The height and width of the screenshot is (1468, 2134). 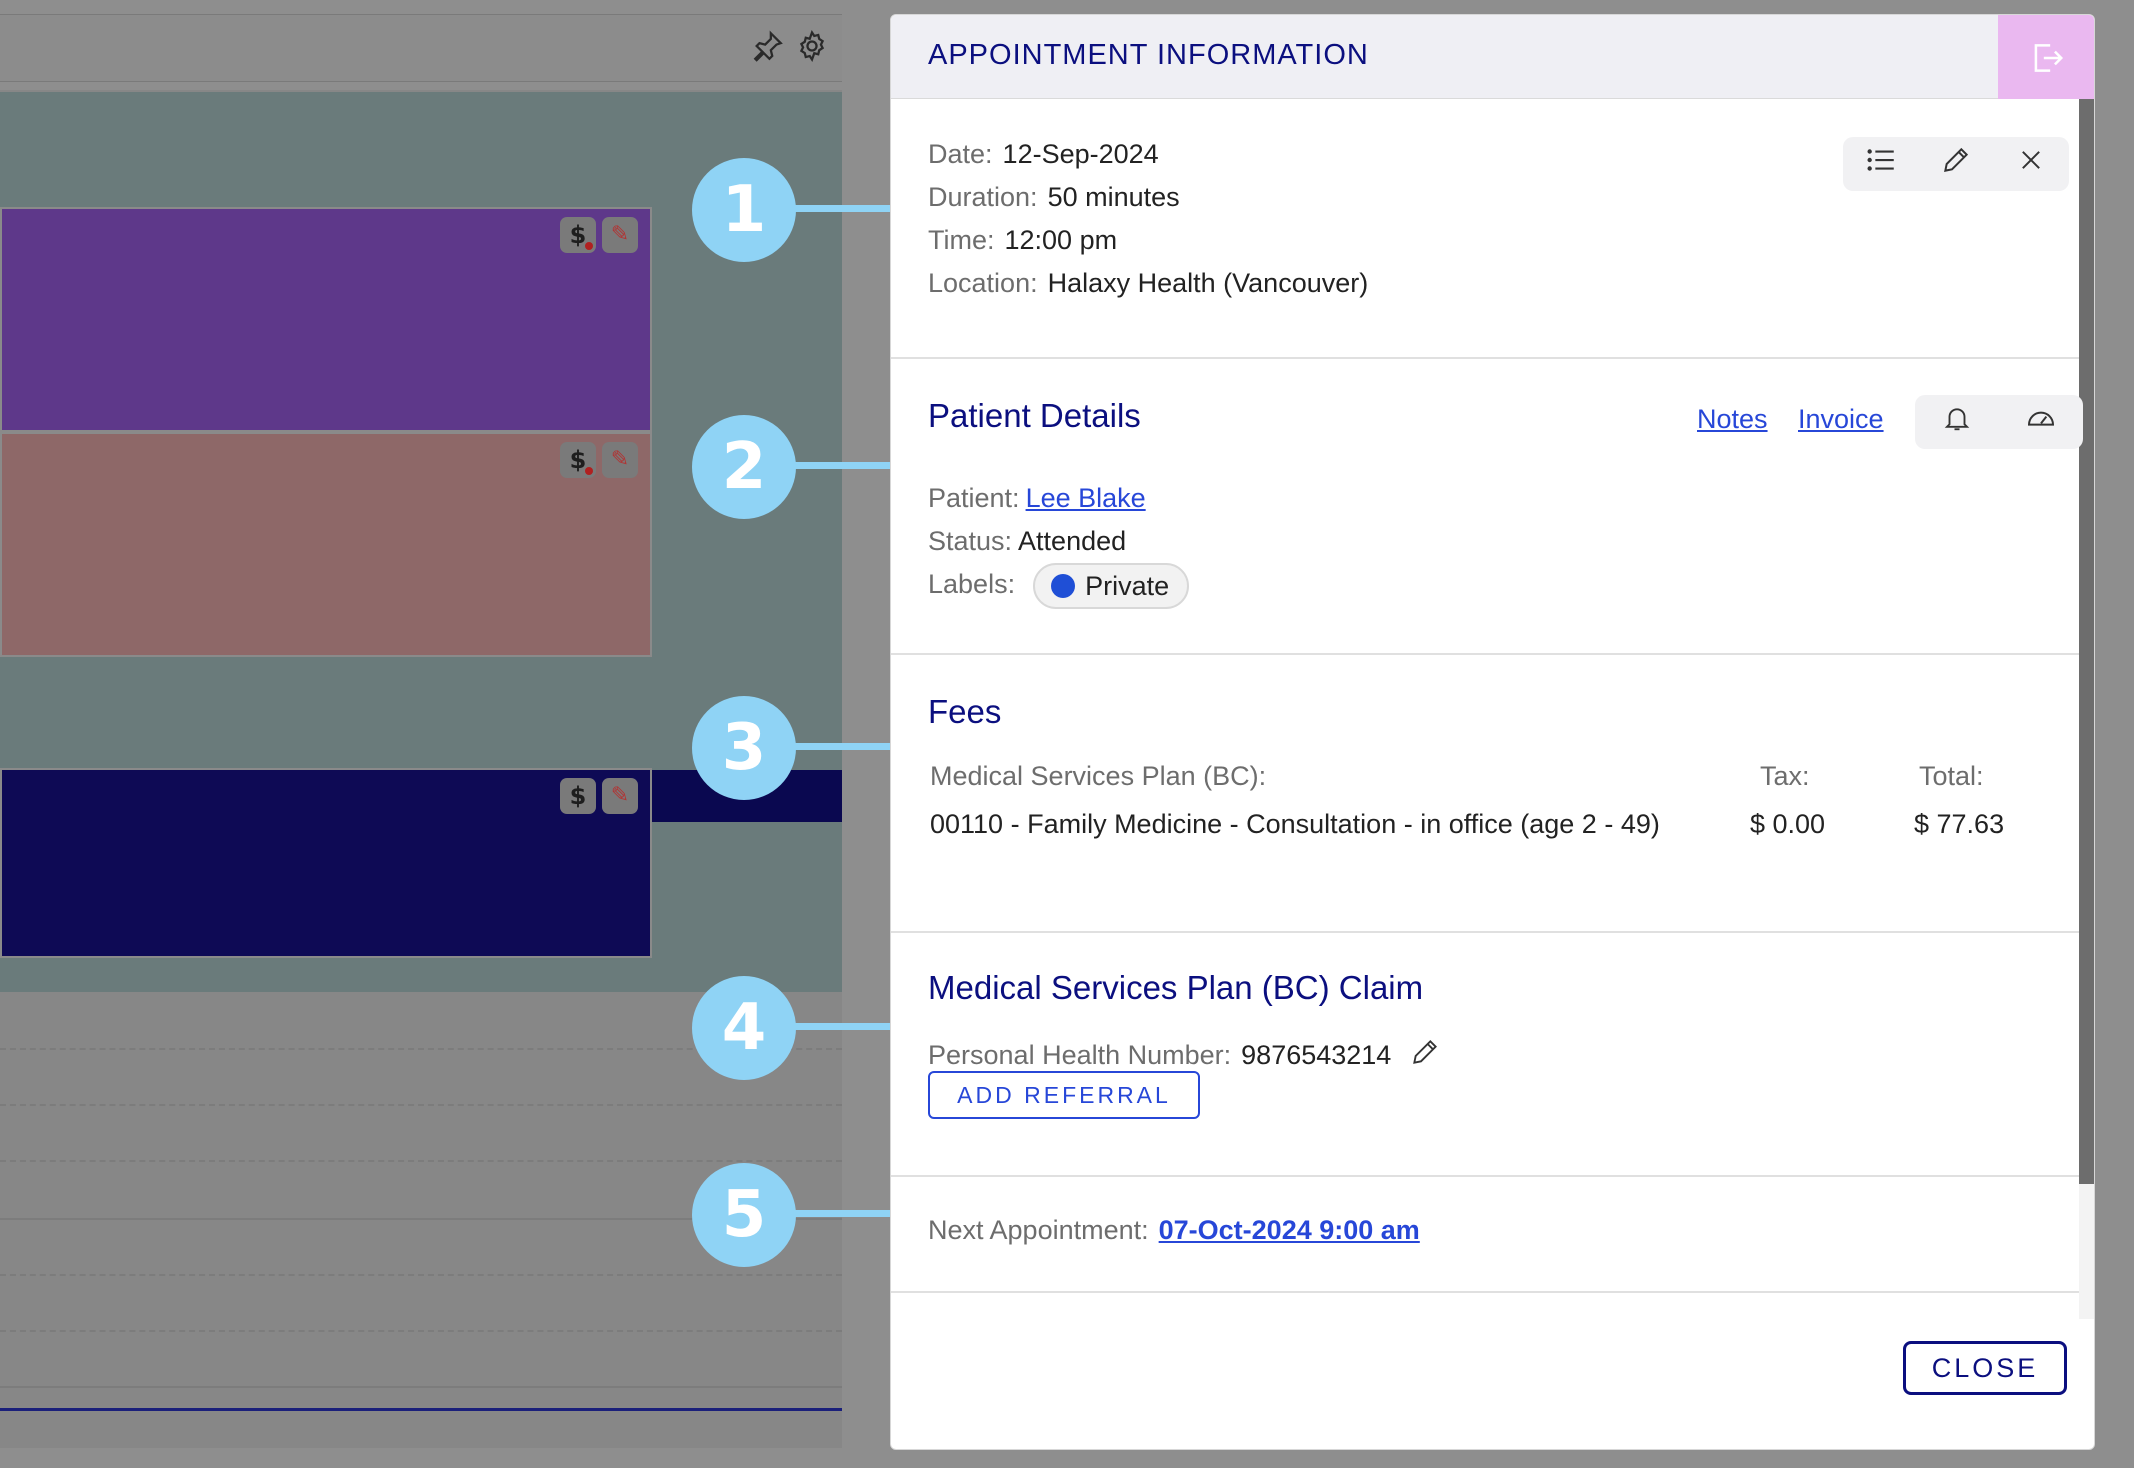 I want to click on panel-scrollbar, so click(x=2086, y=709).